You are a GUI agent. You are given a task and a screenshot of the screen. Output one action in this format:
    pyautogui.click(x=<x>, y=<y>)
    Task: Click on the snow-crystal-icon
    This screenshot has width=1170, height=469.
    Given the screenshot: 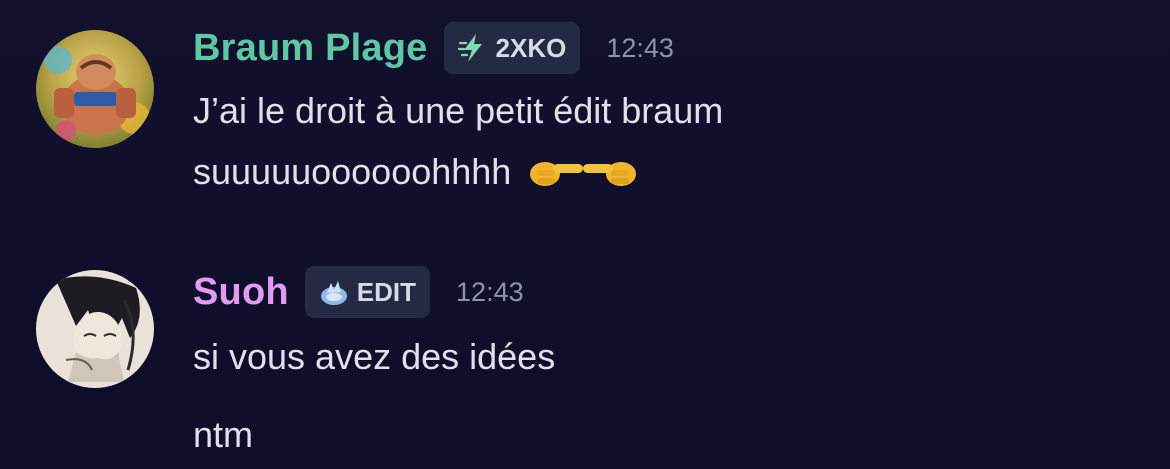 What is the action you would take?
    pyautogui.click(x=333, y=293)
    